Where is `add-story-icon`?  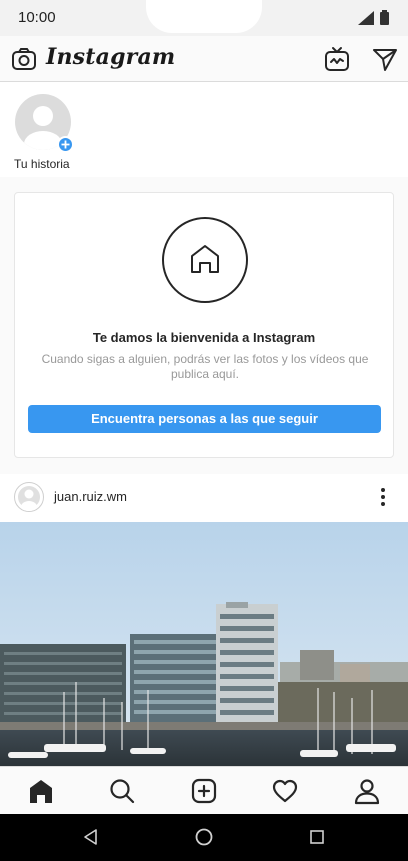
add-story-icon is located at coordinates (65, 144).